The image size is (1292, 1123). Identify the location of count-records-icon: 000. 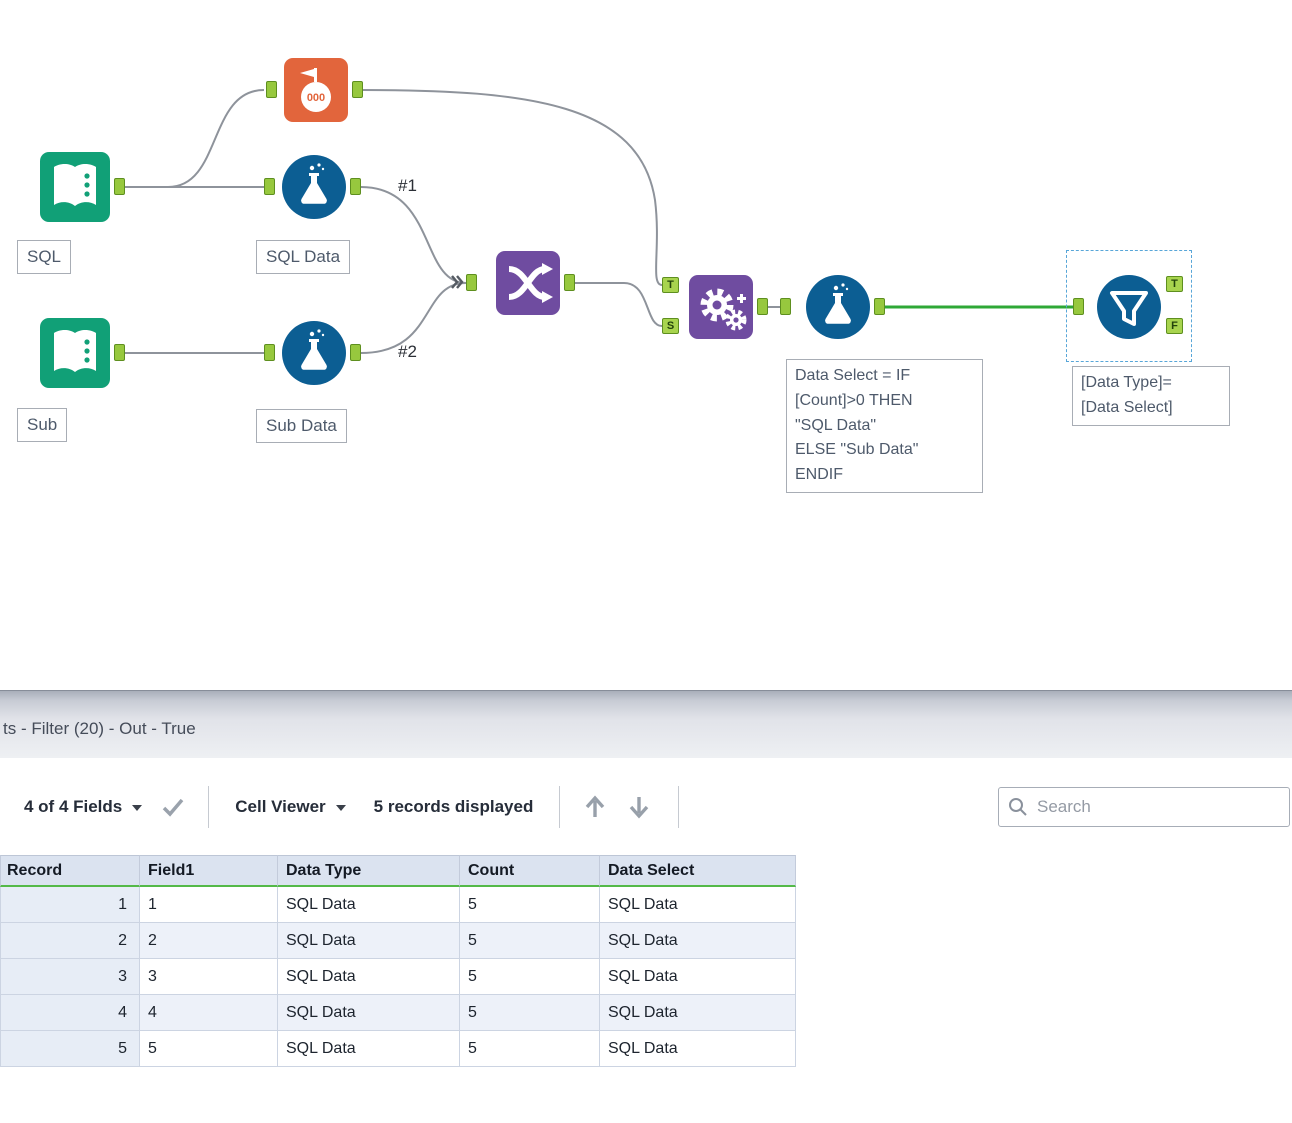
(316, 90).